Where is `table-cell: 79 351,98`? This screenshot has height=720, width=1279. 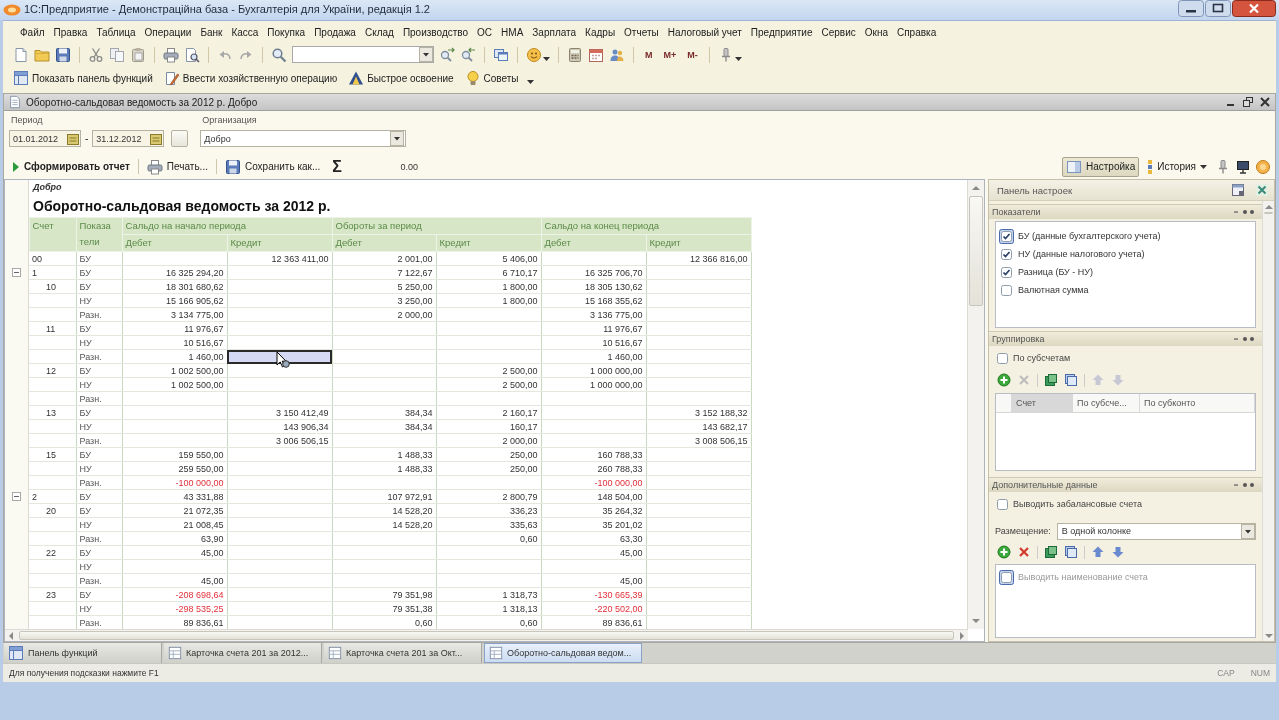
table-cell: 79 351,98 is located at coordinates (384, 594).